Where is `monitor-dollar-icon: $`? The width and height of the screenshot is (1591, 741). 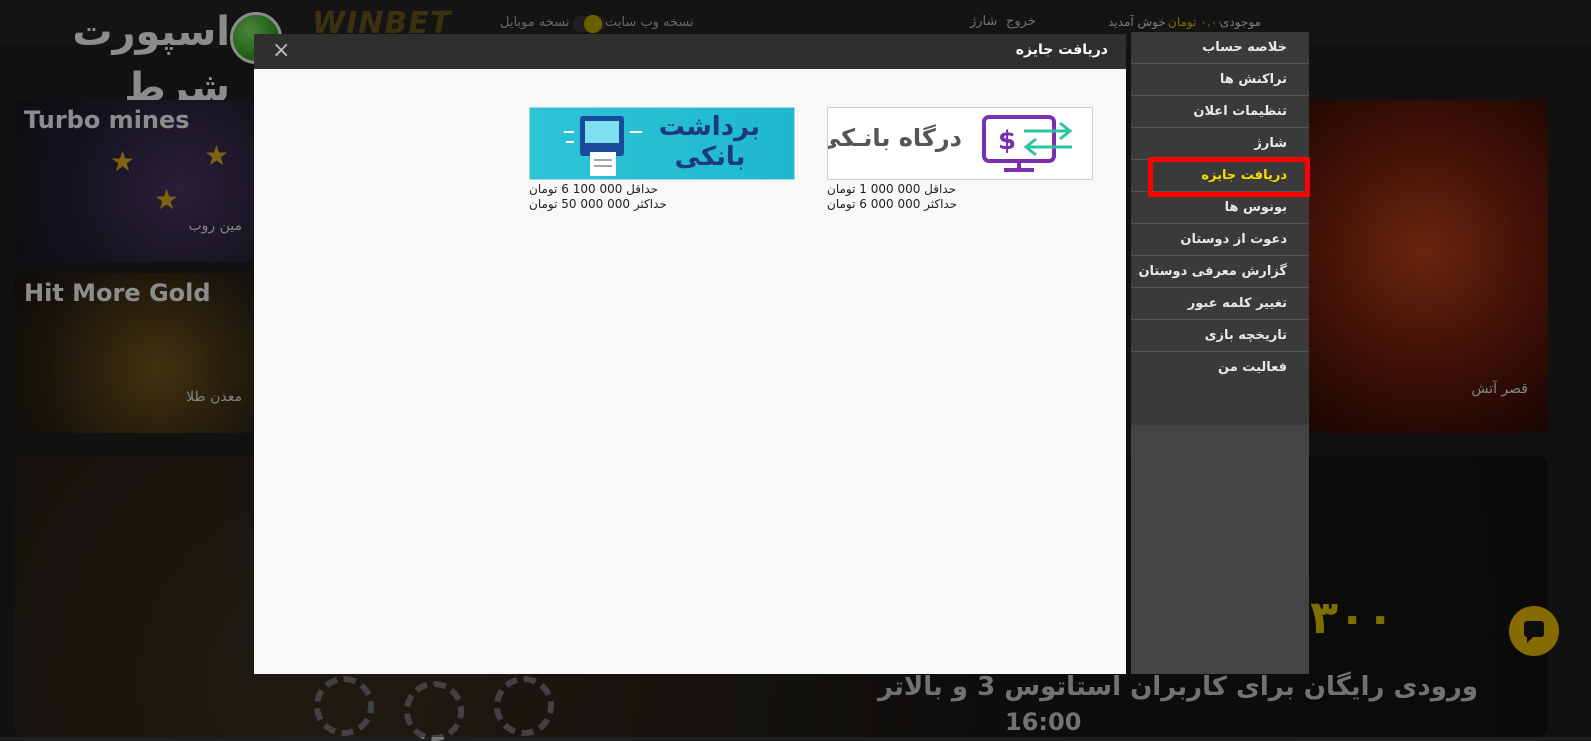
monitor-dollar-icon: $ is located at coordinates (1027, 143).